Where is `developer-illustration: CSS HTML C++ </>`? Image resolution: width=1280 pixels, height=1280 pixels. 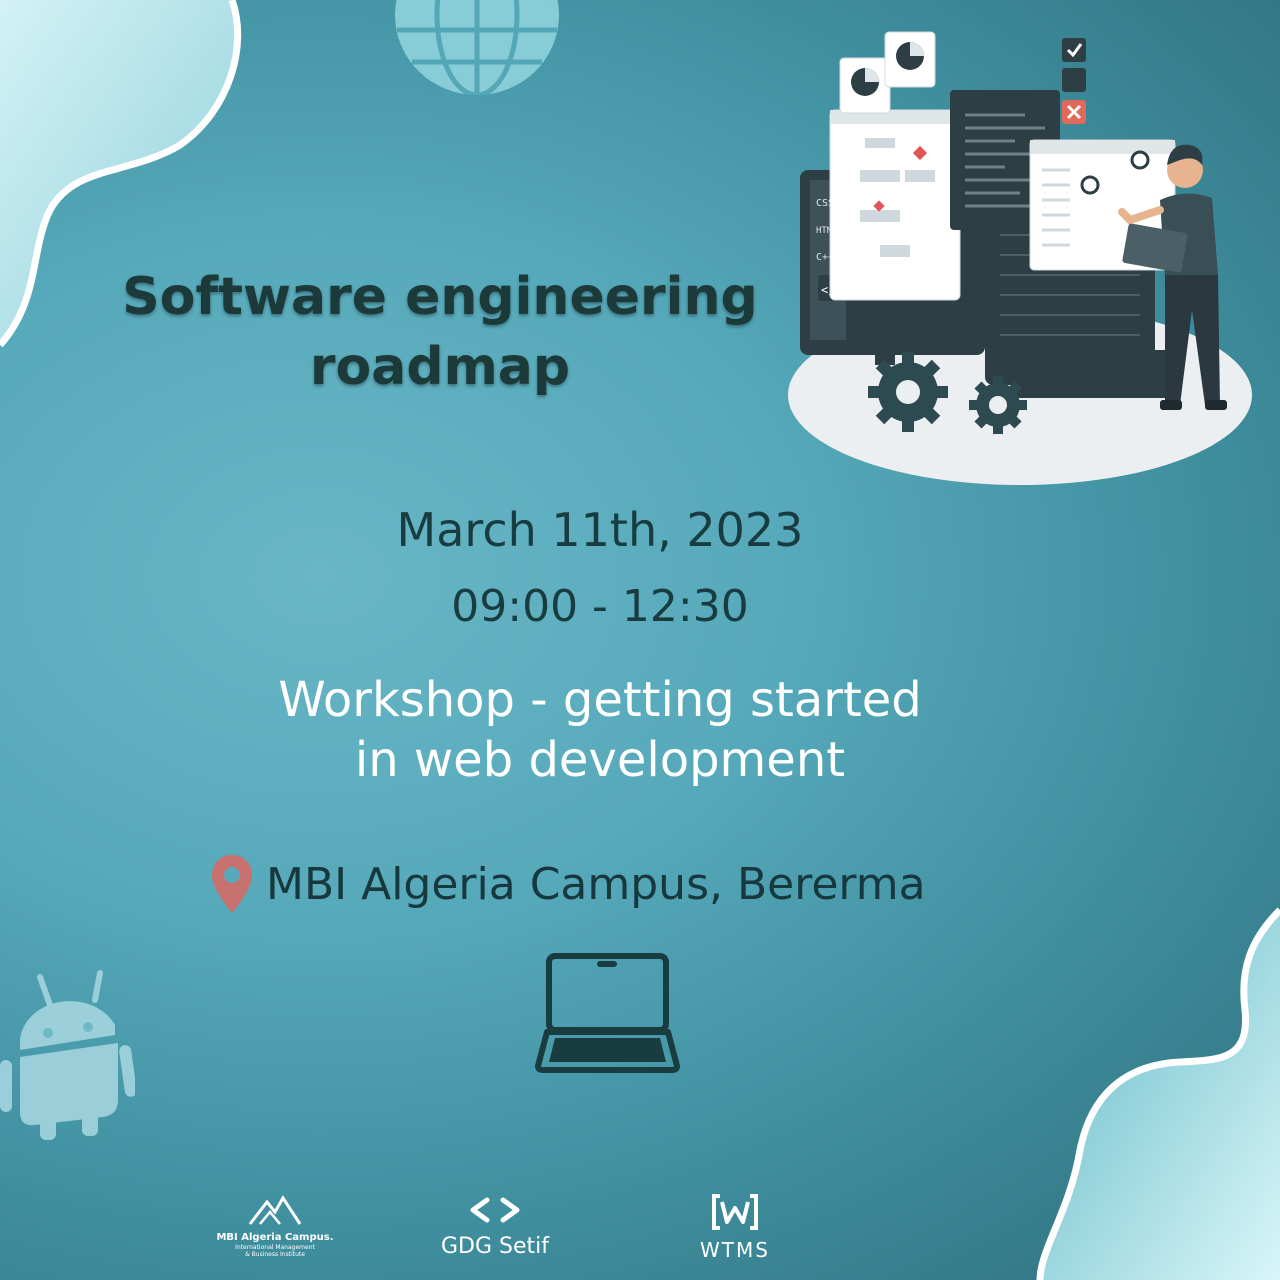 developer-illustration: CSS HTML C++ </> is located at coordinates (1020, 258).